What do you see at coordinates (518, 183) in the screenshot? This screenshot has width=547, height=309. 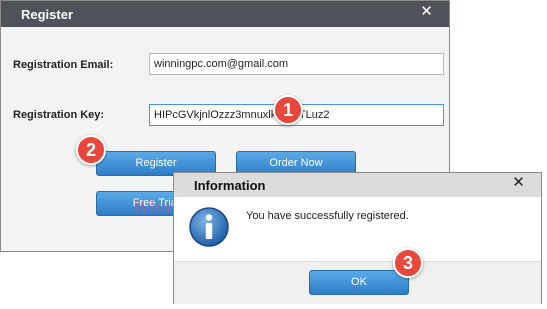 I see `information-close-button: ✕` at bounding box center [518, 183].